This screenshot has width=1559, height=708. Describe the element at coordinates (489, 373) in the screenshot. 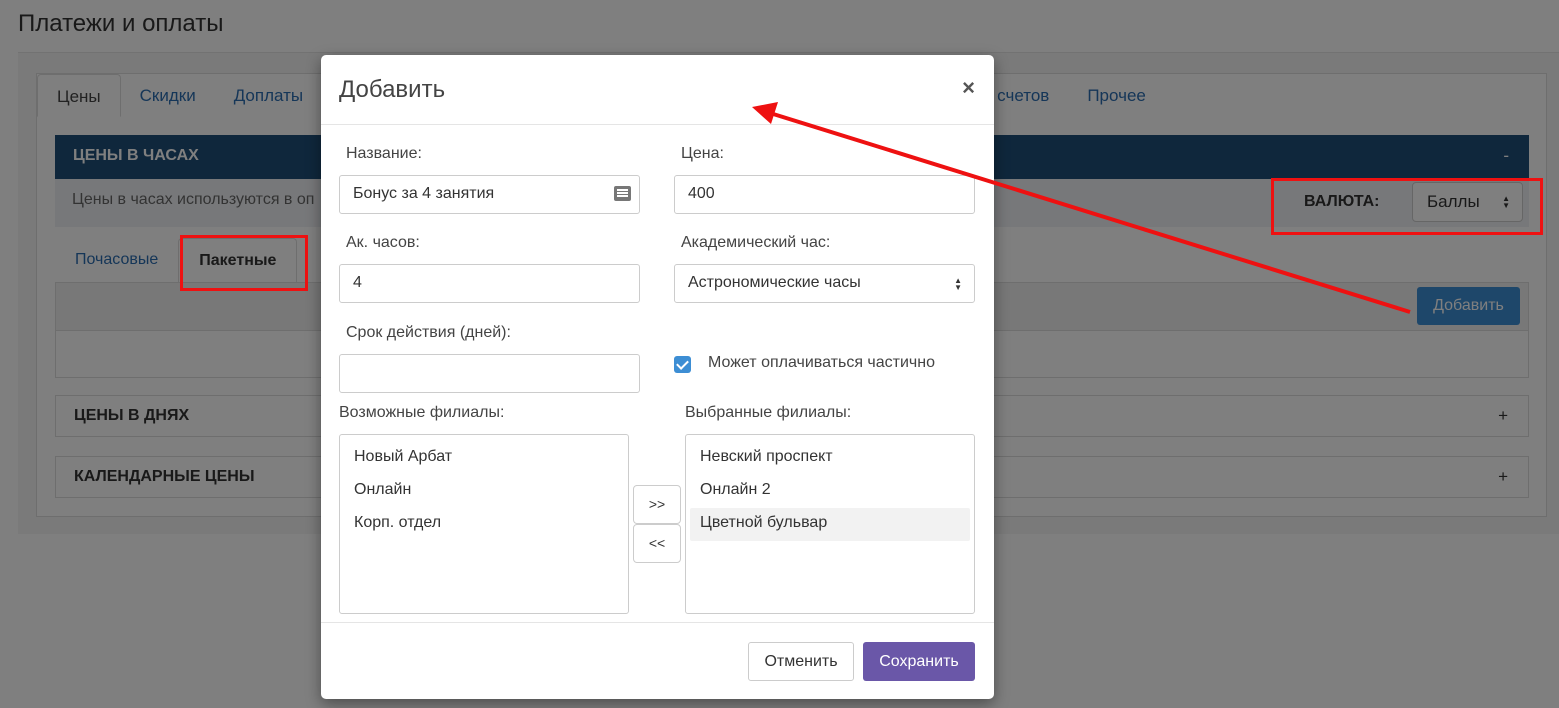

I see `validity-input` at that location.